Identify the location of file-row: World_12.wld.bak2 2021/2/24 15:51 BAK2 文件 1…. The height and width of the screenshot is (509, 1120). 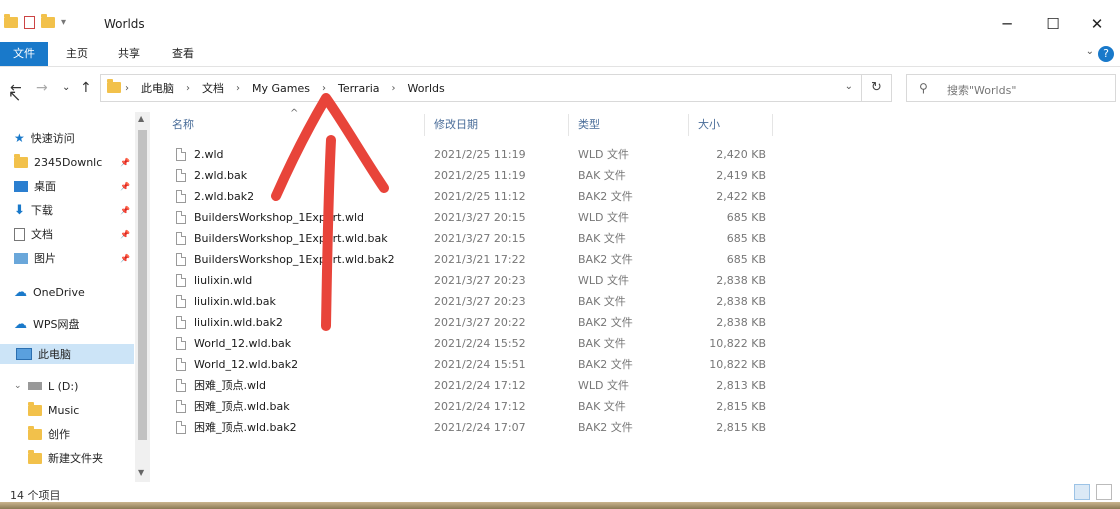
(470, 364).